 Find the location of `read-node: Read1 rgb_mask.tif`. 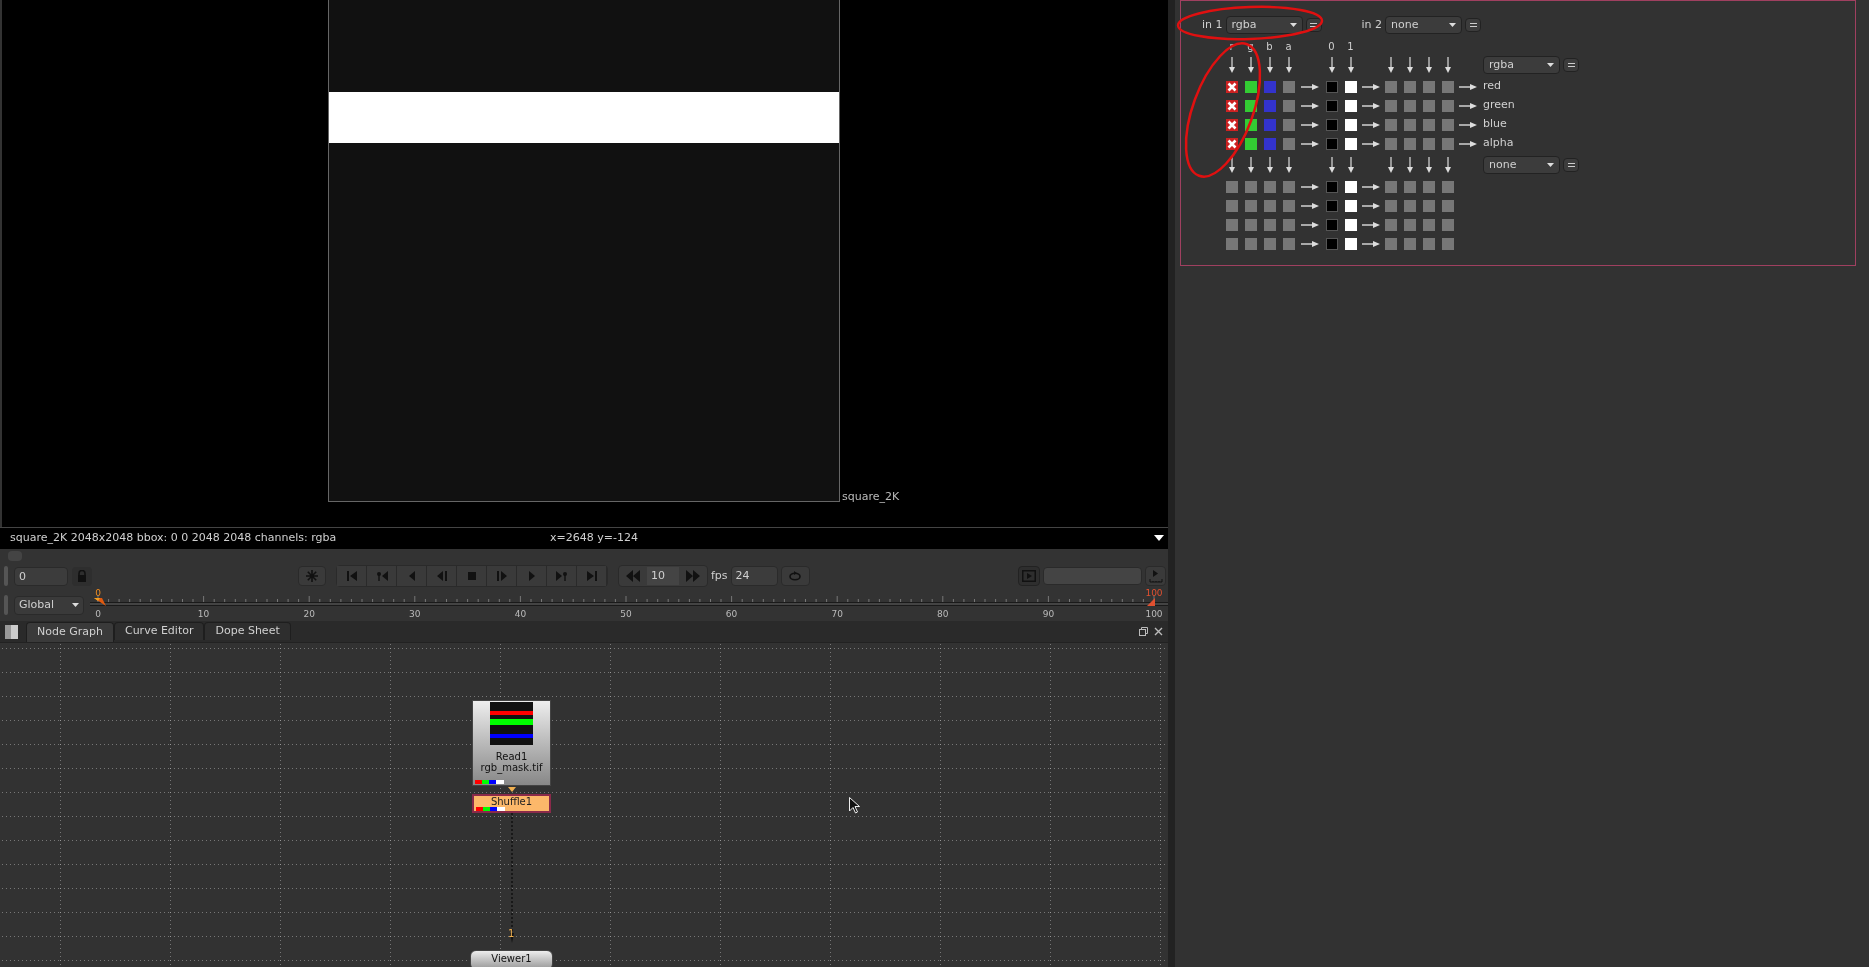

read-node: Read1 rgb_mask.tif is located at coordinates (511, 743).